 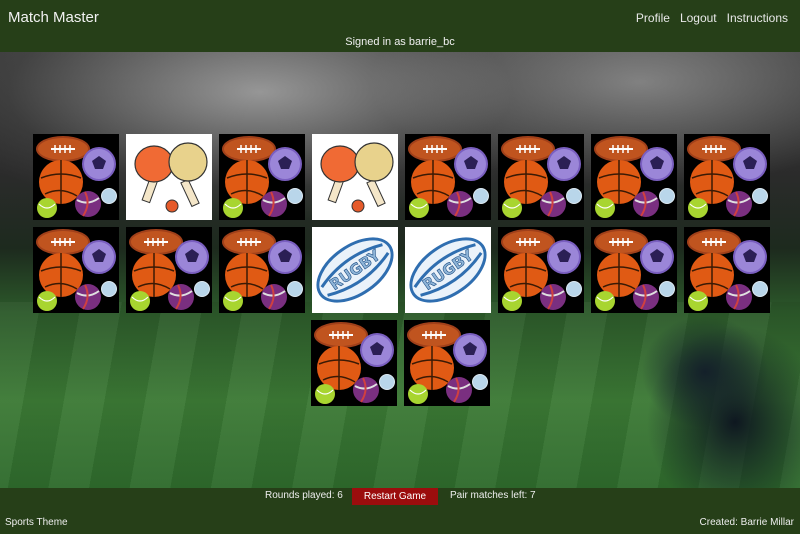 What do you see at coordinates (304, 495) in the screenshot?
I see `rounds-played: Rounds played: 6` at bounding box center [304, 495].